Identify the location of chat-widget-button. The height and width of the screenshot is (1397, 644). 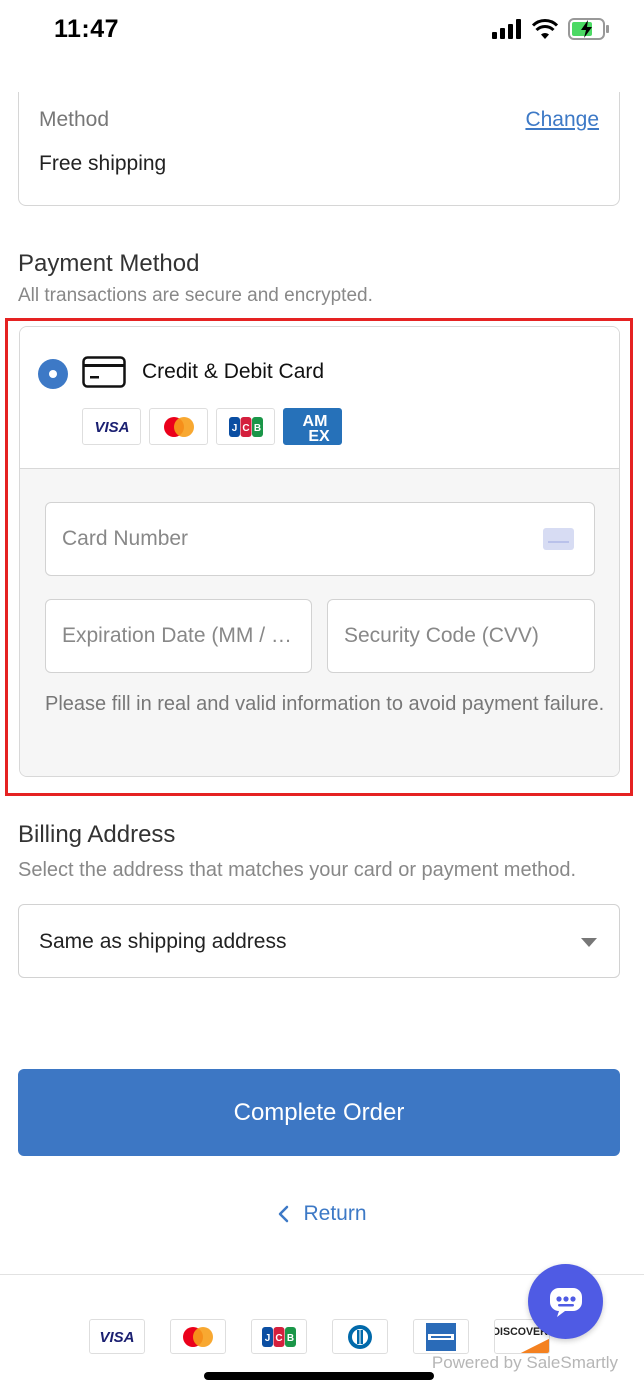
(565, 1301).